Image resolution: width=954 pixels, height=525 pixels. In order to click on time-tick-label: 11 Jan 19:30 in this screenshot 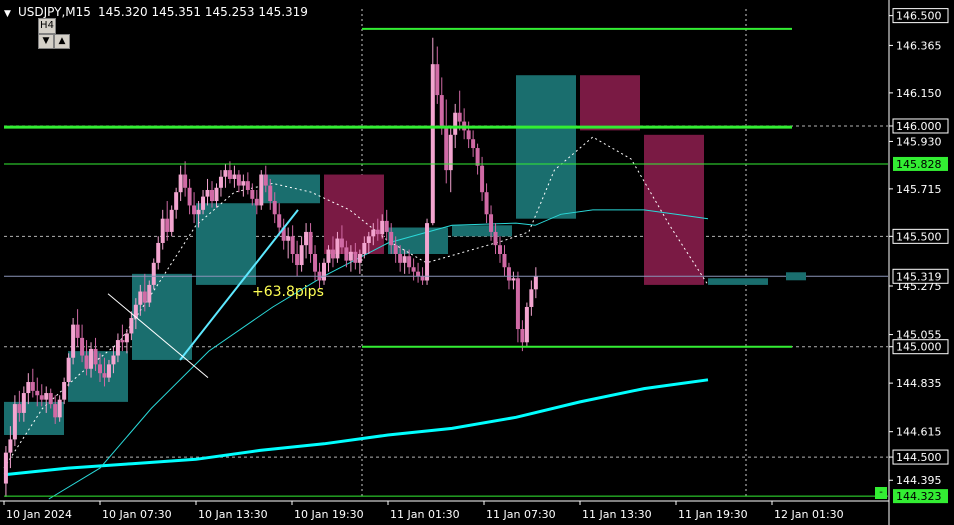, I will do `click(713, 514)`.